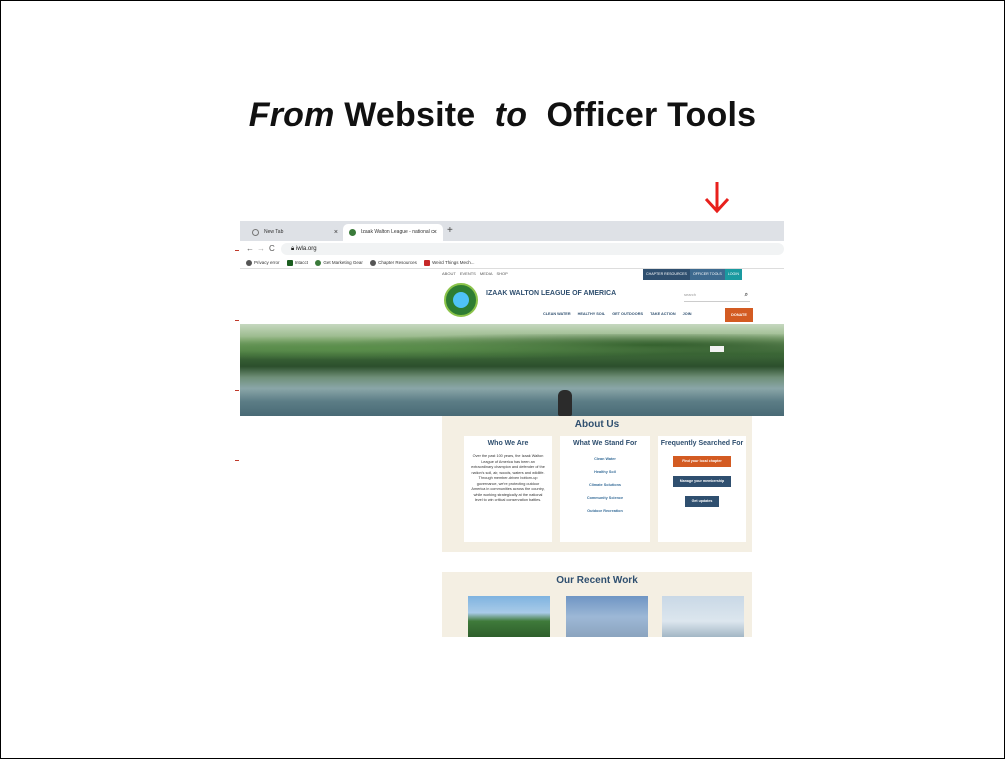  What do you see at coordinates (666, 274) in the screenshot?
I see `chapter-resources-button: CHAPTER RESOURCES` at bounding box center [666, 274].